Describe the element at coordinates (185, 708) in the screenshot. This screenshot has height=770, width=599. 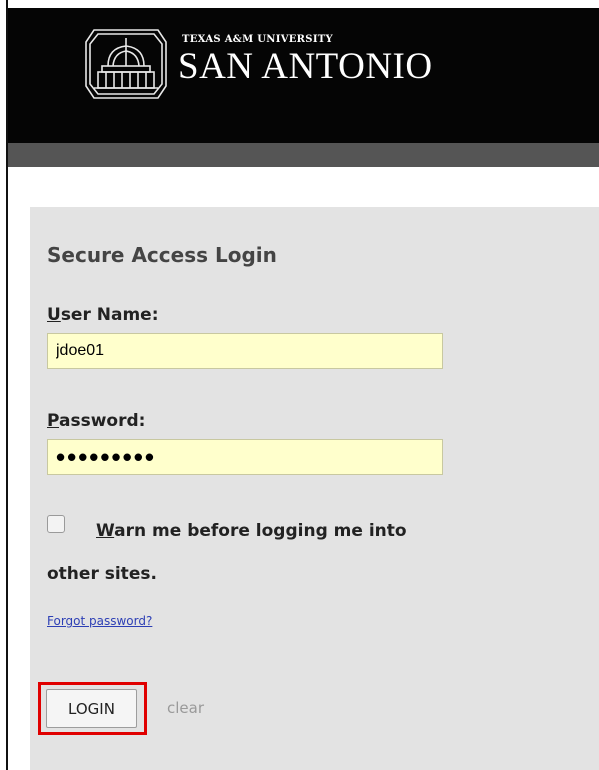
I see `clear-link: clear` at that location.